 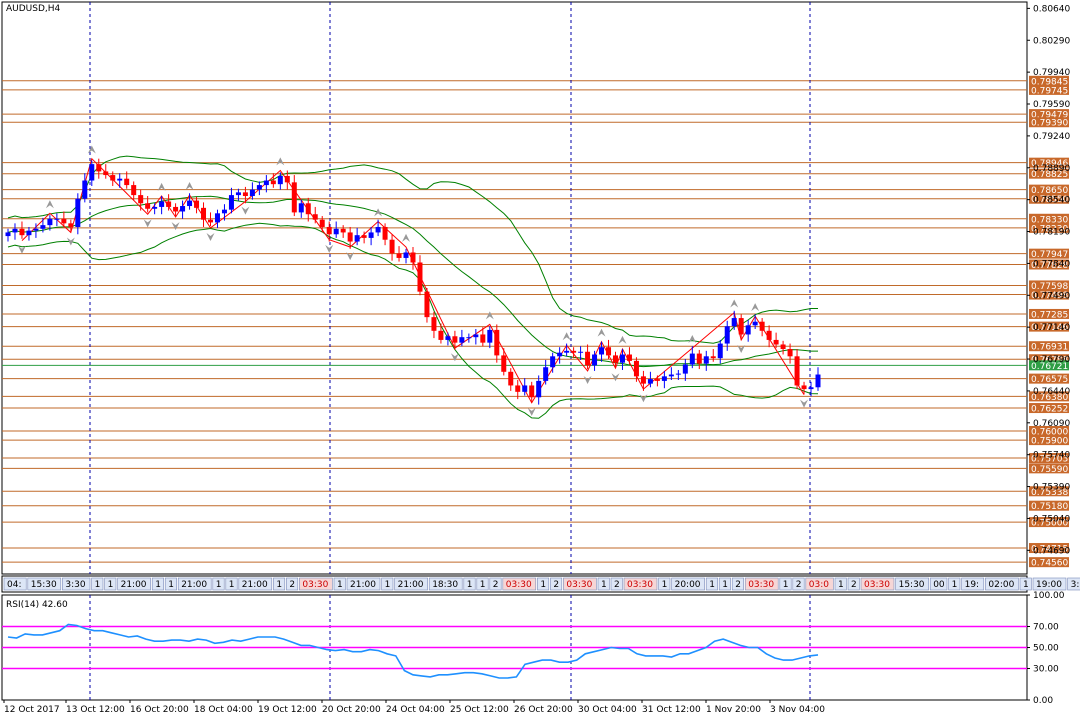 What do you see at coordinates (797, 710) in the screenshot?
I see `time-label: 3 Nov 04:00` at bounding box center [797, 710].